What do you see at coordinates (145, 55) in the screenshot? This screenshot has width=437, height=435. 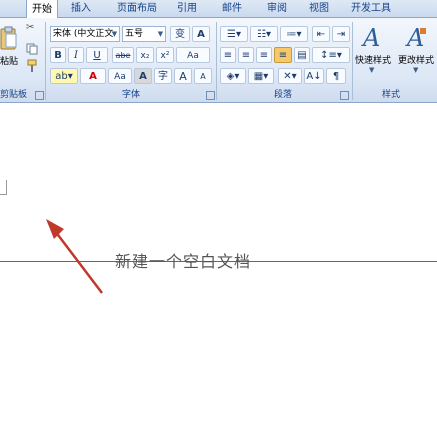 I see `subscript-button: x₂` at bounding box center [145, 55].